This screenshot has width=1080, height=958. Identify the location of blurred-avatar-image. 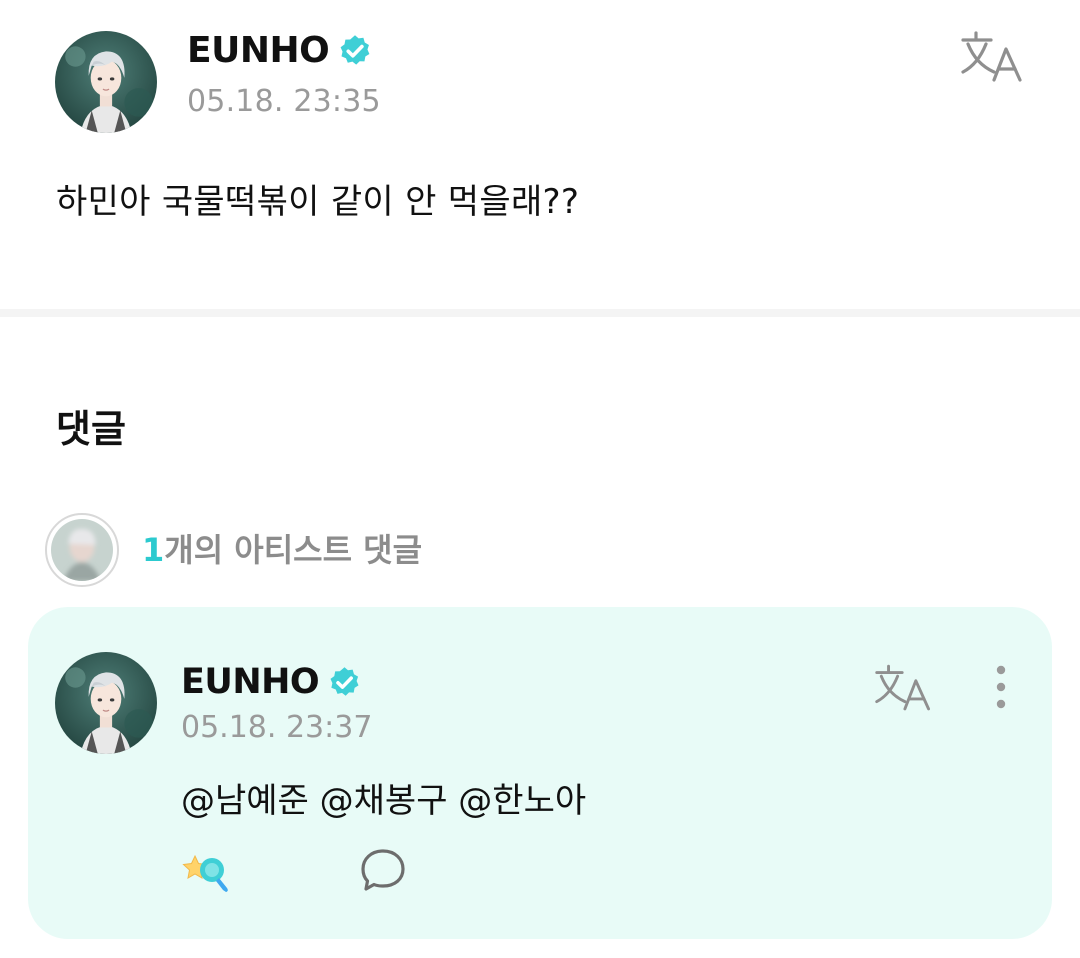
(82, 550).